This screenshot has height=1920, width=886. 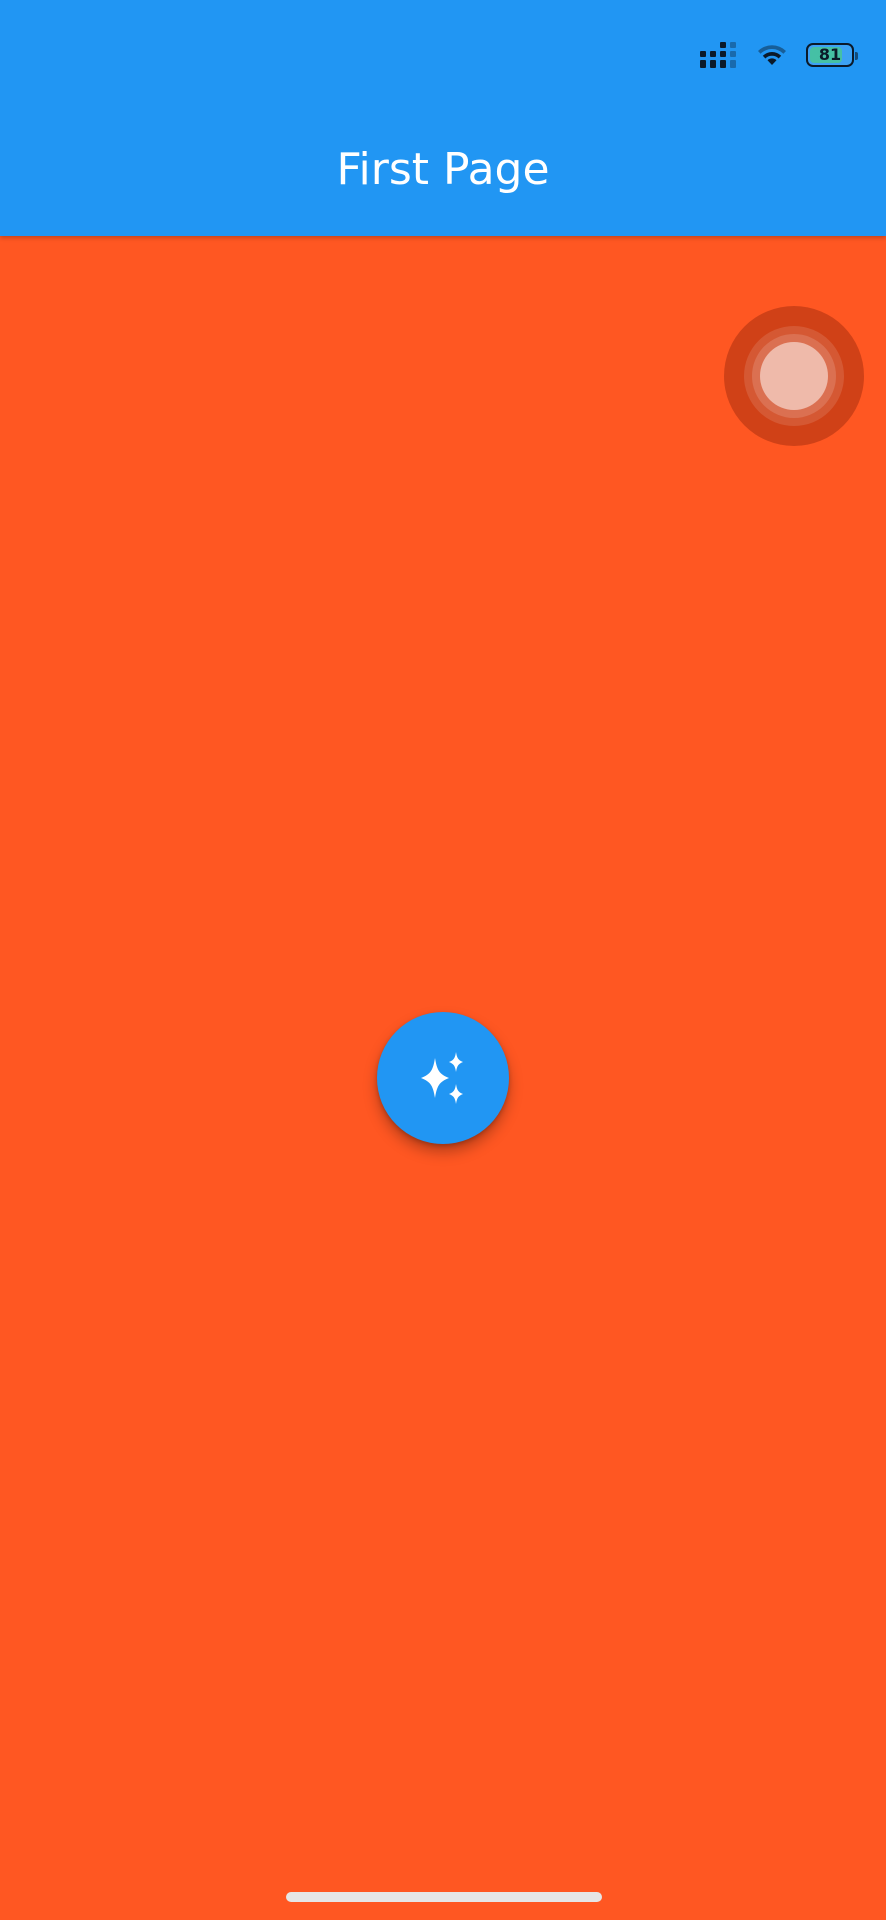 I want to click on assistive-touch-ring, so click(x=794, y=376).